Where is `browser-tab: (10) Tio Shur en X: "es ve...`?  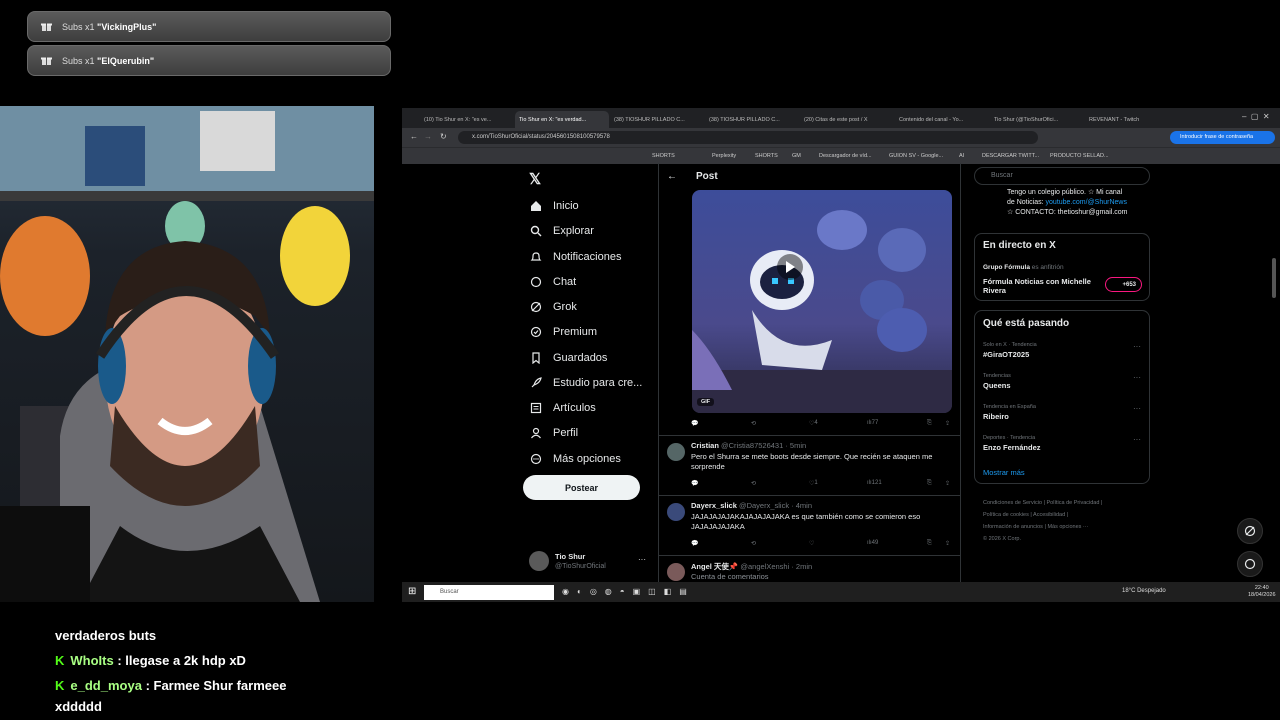
browser-tab: (10) Tio Shur en X: "es ve... is located at coordinates (467, 119).